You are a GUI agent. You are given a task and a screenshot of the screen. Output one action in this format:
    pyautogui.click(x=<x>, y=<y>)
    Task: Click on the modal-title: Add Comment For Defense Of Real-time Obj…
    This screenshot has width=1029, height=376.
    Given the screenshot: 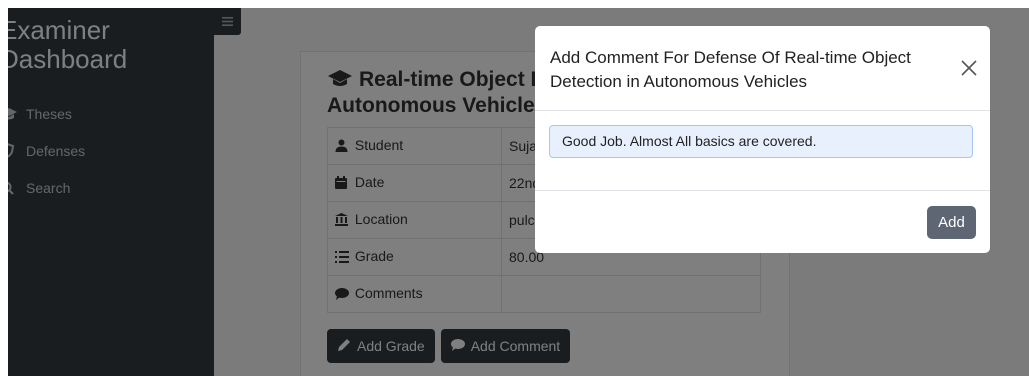 What is the action you would take?
    pyautogui.click(x=730, y=69)
    